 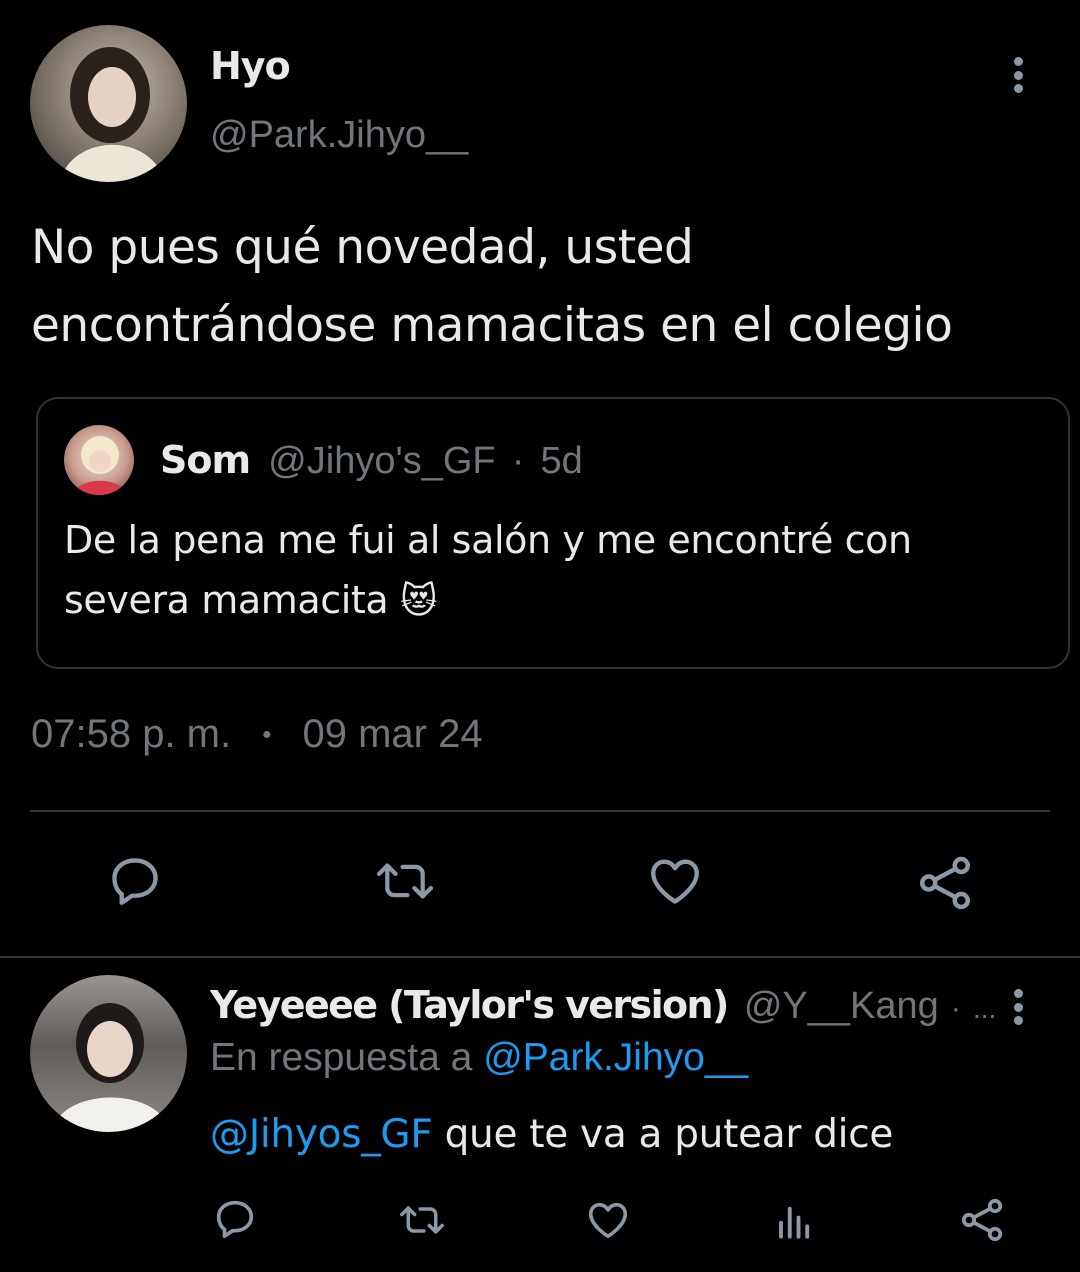 I want to click on replying-to-handle: @Park.Jihyo__, so click(x=615, y=1057).